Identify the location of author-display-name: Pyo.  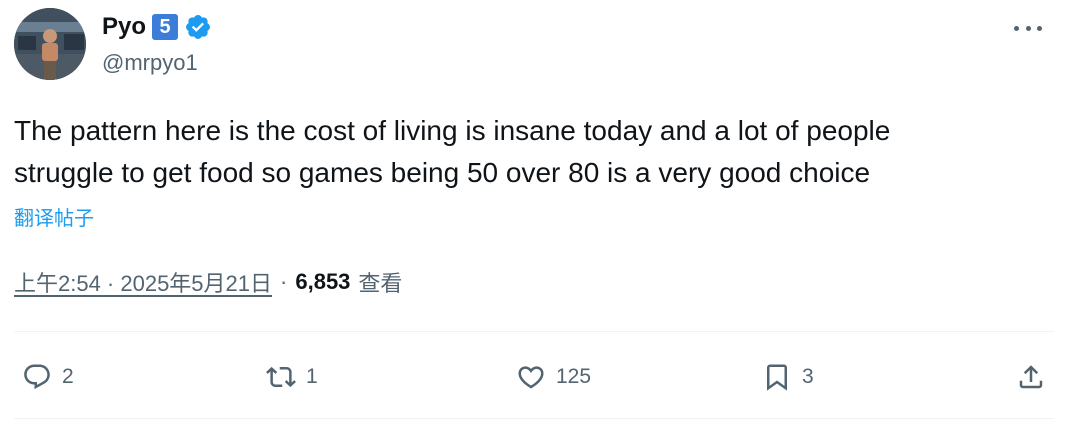
(124, 27).